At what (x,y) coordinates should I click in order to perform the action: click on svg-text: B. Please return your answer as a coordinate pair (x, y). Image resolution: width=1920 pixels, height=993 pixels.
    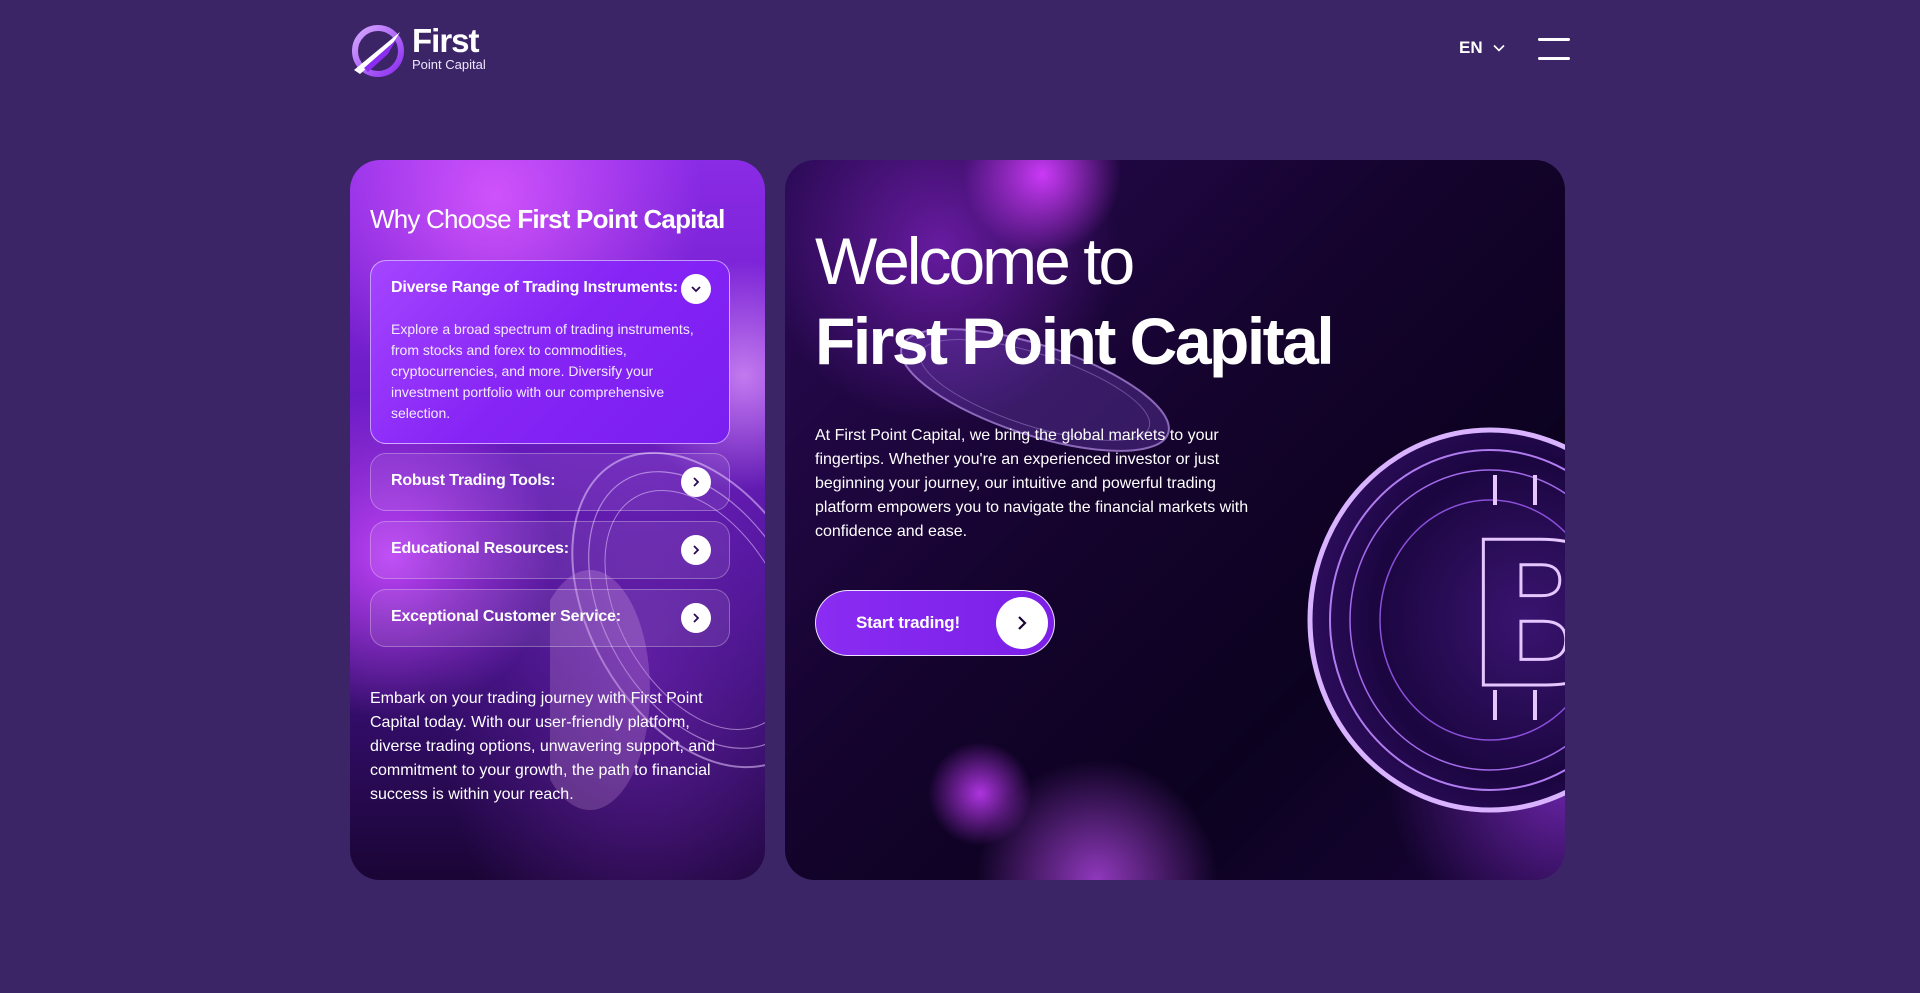
    Looking at the image, I should click on (1515, 616).